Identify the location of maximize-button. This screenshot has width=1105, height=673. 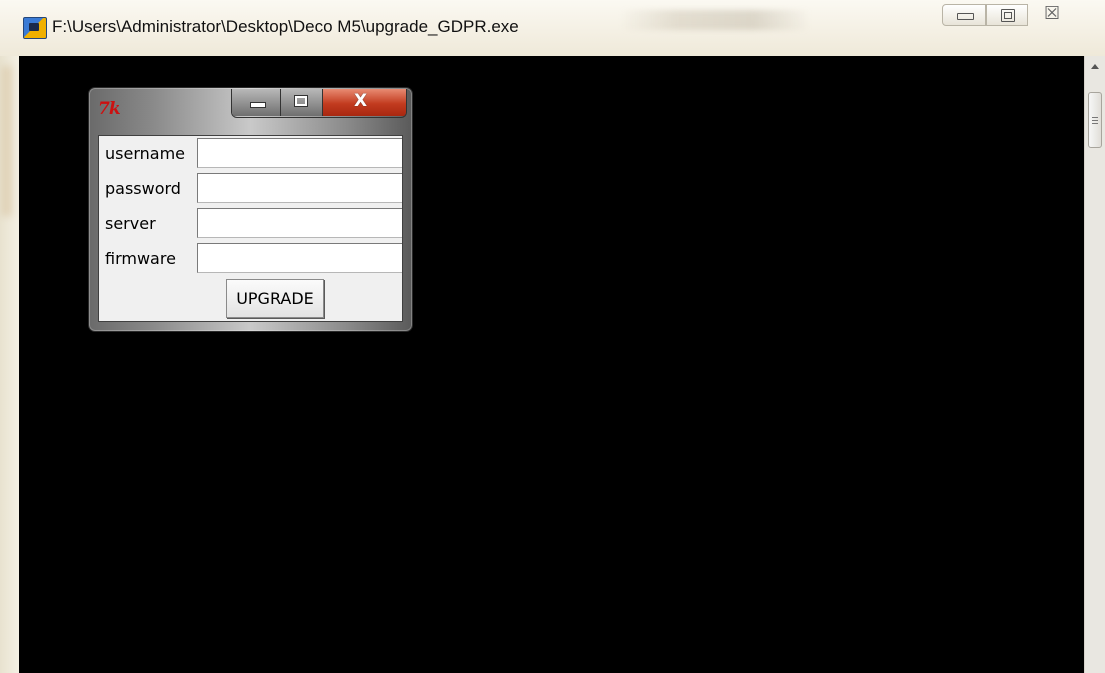
(1007, 15).